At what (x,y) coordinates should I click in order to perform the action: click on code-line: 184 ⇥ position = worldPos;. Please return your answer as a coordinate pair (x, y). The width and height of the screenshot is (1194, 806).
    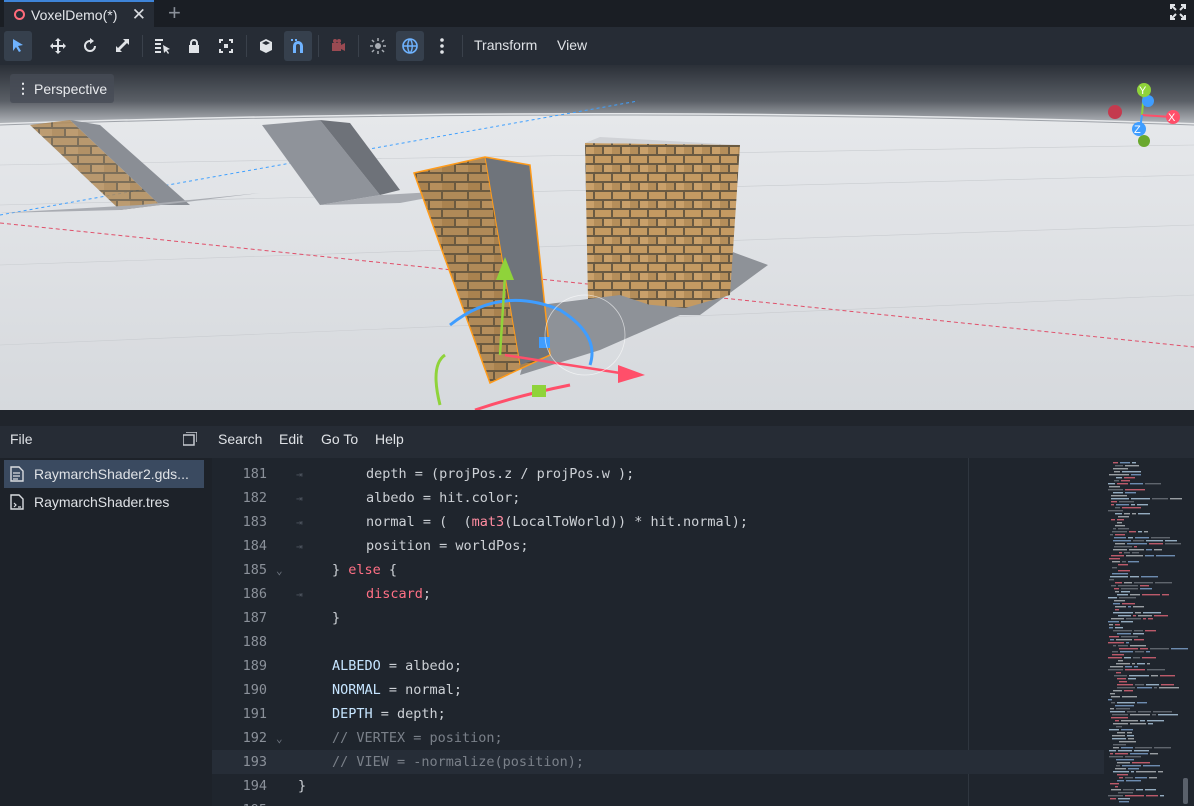
    Looking at the image, I should click on (658, 546).